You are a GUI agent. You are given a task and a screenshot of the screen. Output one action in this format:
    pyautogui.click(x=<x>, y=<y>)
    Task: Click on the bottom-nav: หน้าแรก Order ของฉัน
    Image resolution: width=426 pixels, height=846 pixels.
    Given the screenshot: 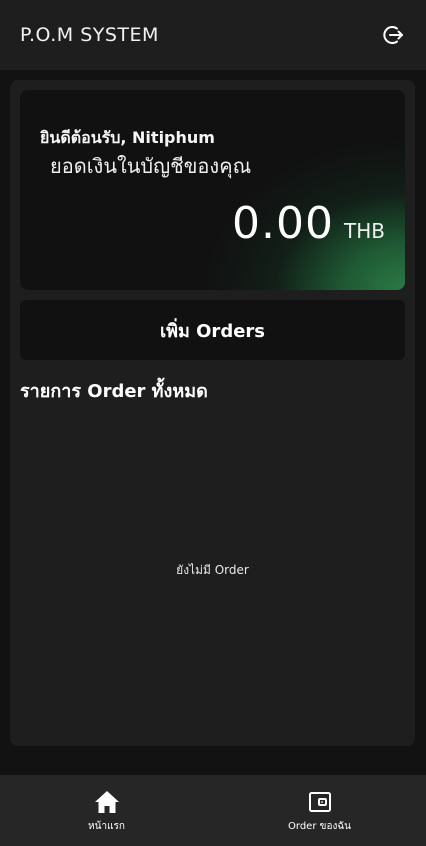 What is the action you would take?
    pyautogui.click(x=213, y=810)
    